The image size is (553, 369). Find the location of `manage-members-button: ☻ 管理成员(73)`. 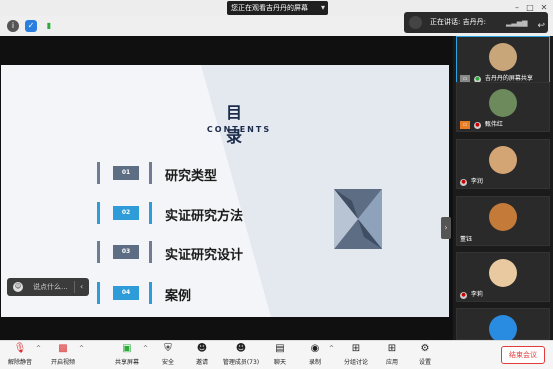

manage-members-button: ☻ 管理成员(73) is located at coordinates (241, 356).